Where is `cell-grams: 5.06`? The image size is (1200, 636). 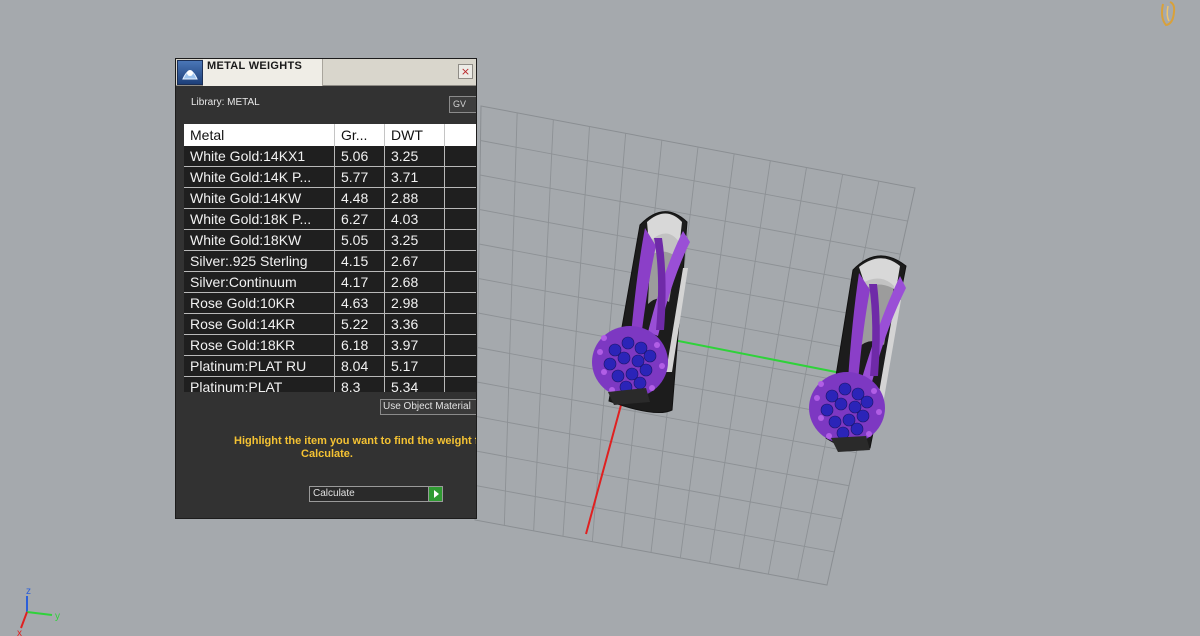 cell-grams: 5.06 is located at coordinates (360, 156).